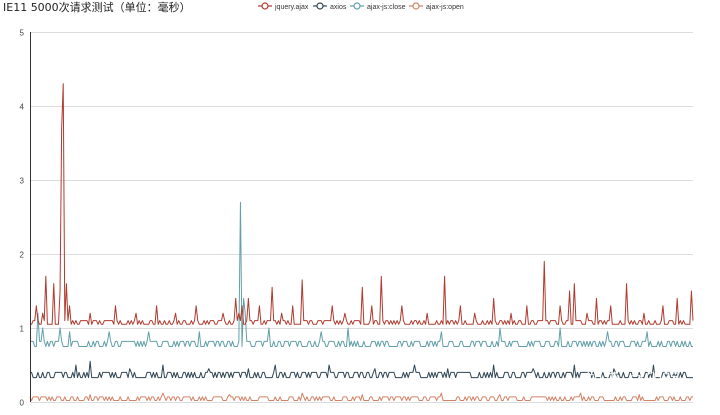  I want to click on y-tick-label: 2, so click(22, 255).